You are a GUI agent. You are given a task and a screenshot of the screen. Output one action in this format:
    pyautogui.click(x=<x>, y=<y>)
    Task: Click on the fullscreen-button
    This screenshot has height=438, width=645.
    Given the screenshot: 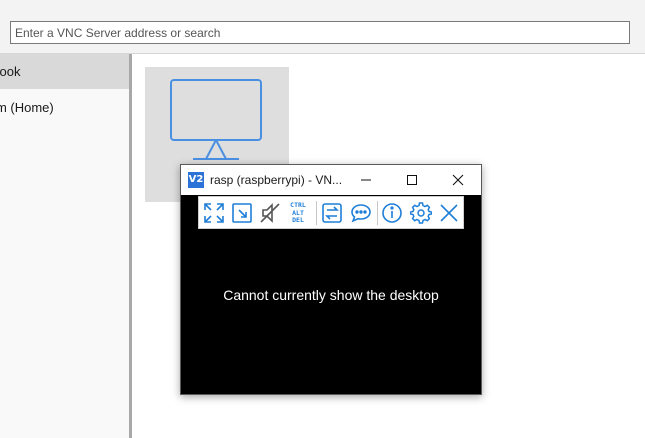 What is the action you would take?
    pyautogui.click(x=214, y=213)
    